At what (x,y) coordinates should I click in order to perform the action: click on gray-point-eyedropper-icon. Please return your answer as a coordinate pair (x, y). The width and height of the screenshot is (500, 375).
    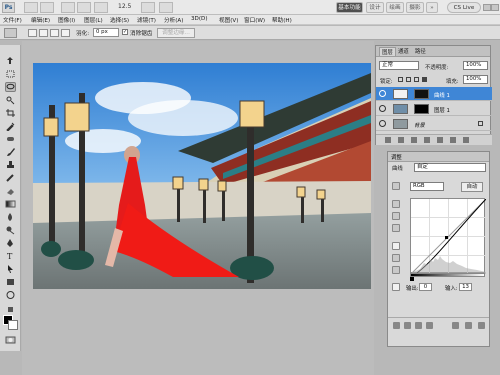
    Looking at the image, I should click on (396, 216).